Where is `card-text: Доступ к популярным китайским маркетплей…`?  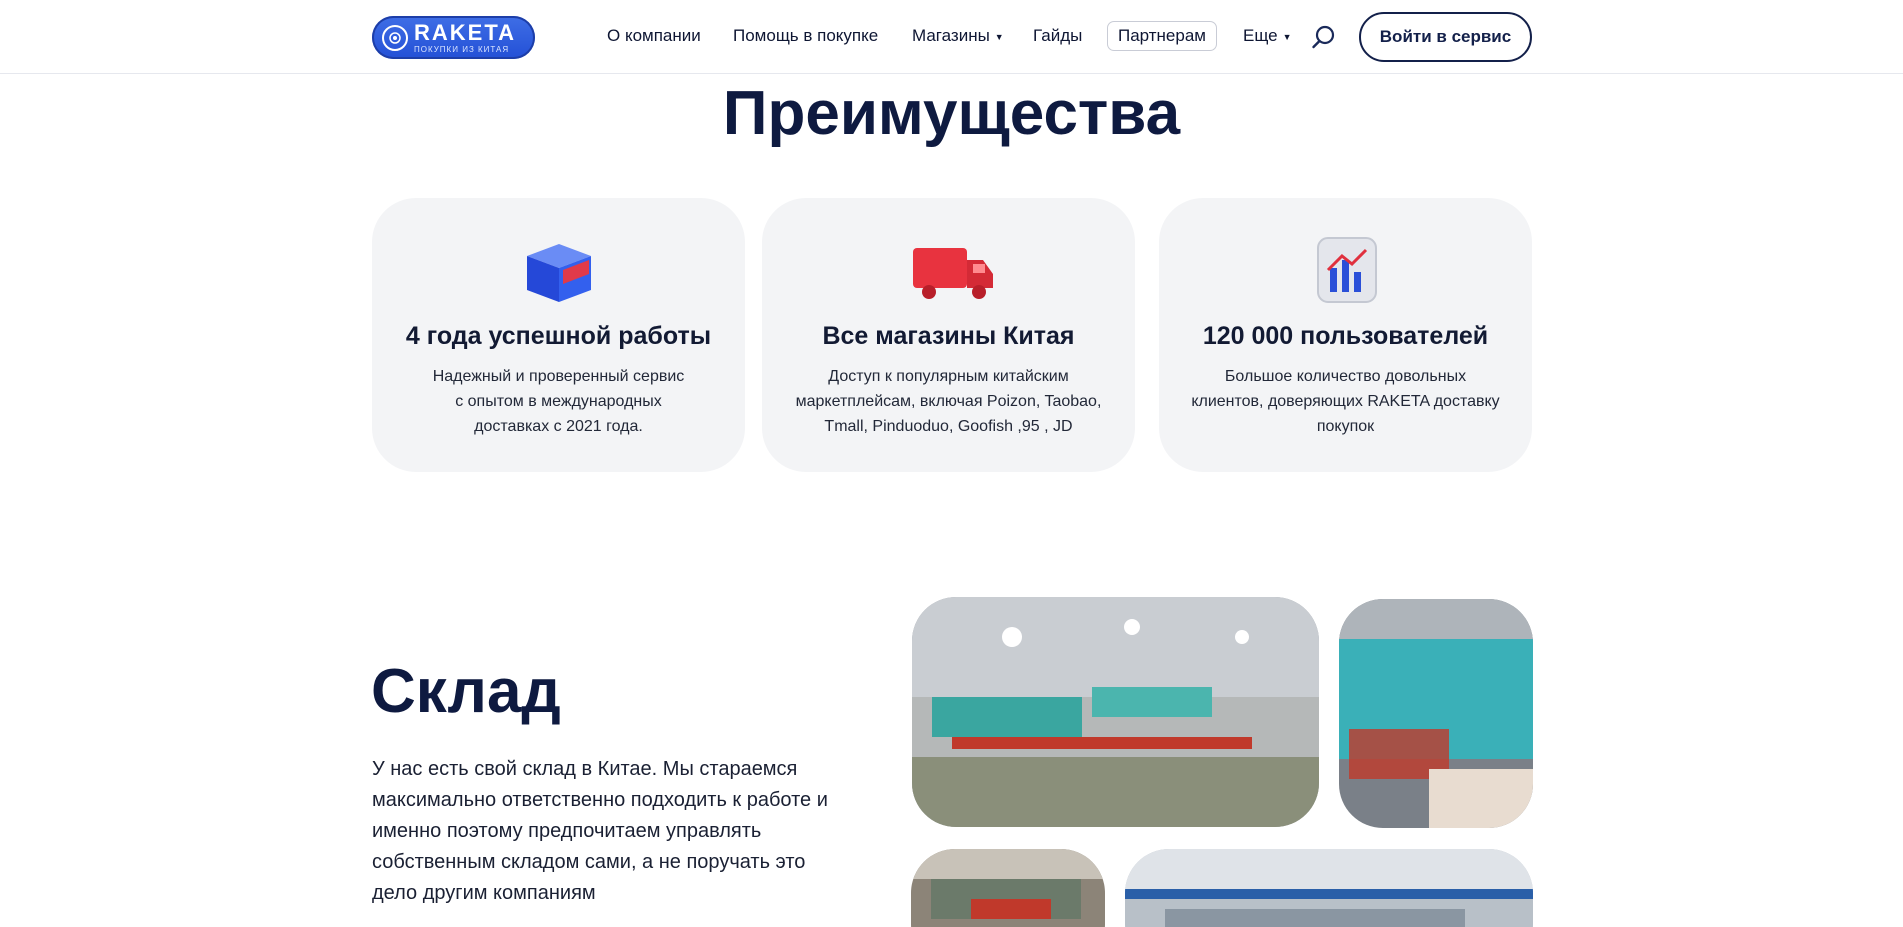
card-text: Доступ к популярным китайским маркетплей… is located at coordinates (949, 401).